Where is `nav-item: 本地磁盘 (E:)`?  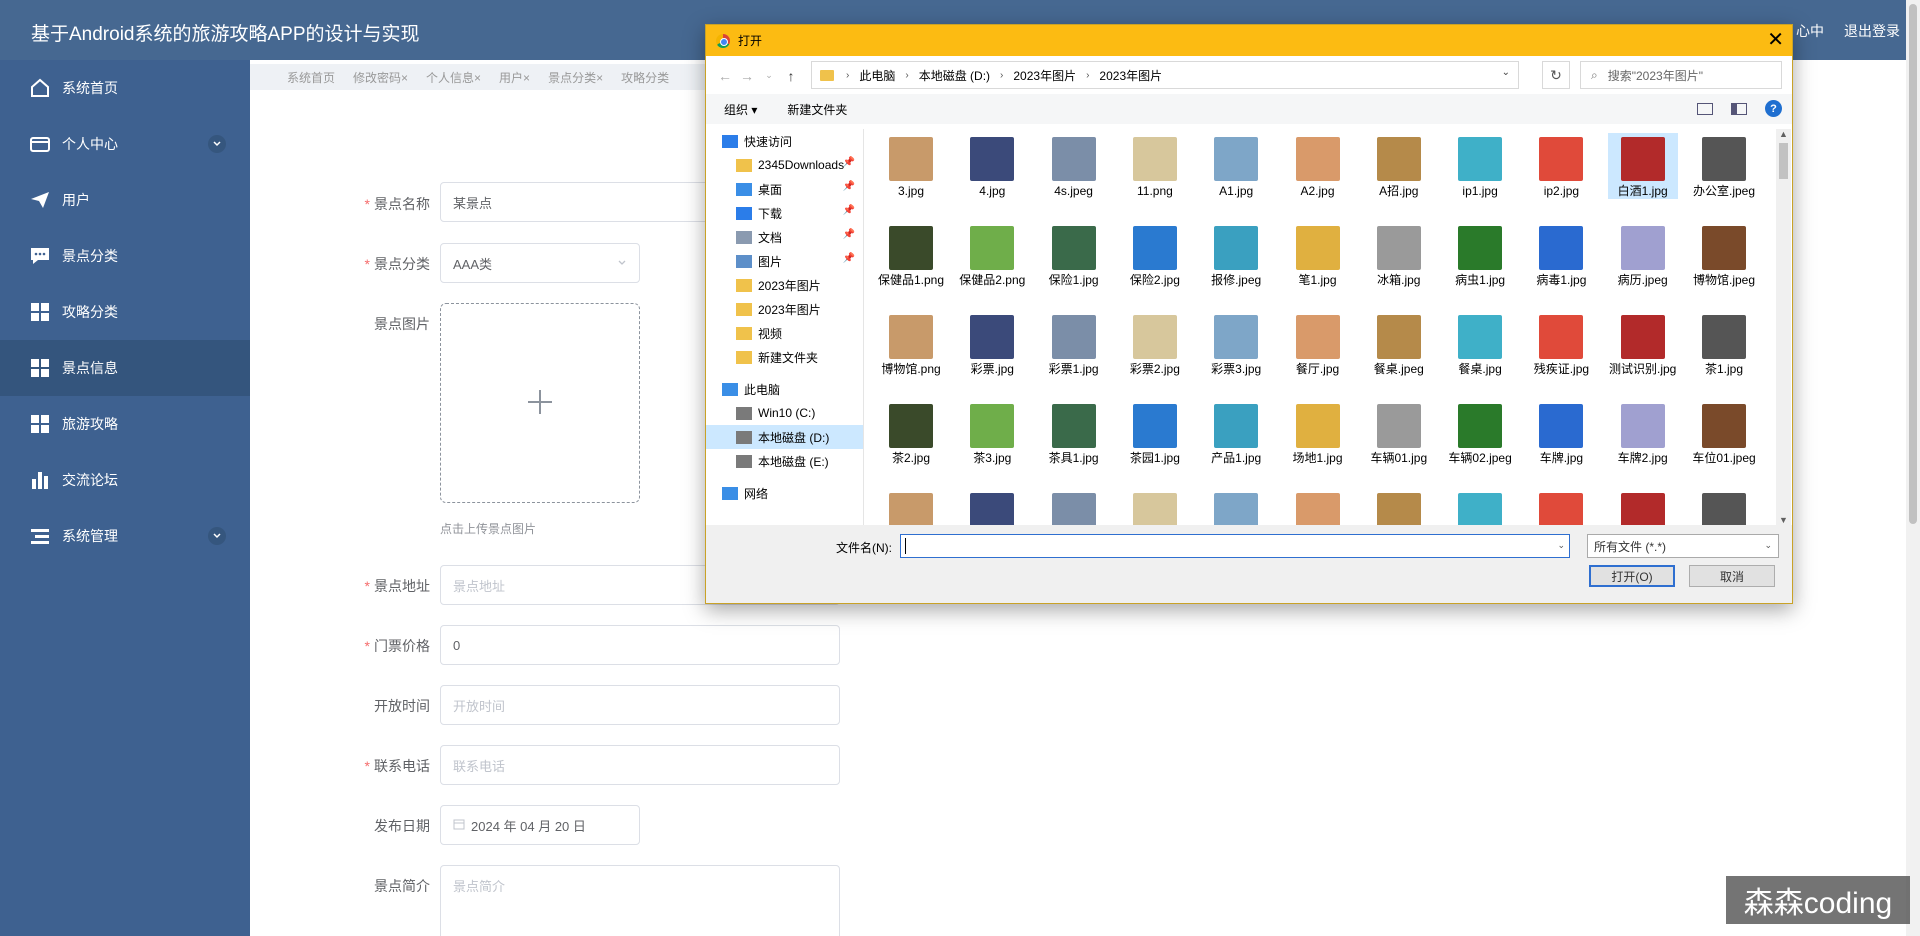 nav-item: 本地磁盘 (E:) is located at coordinates (784, 461).